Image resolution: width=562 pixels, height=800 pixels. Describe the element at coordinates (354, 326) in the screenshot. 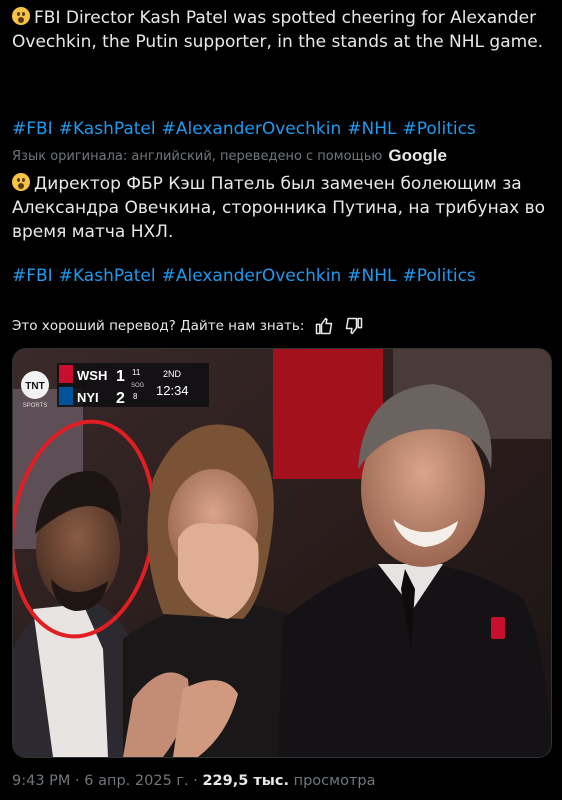

I see `thumbs-down-icon` at that location.